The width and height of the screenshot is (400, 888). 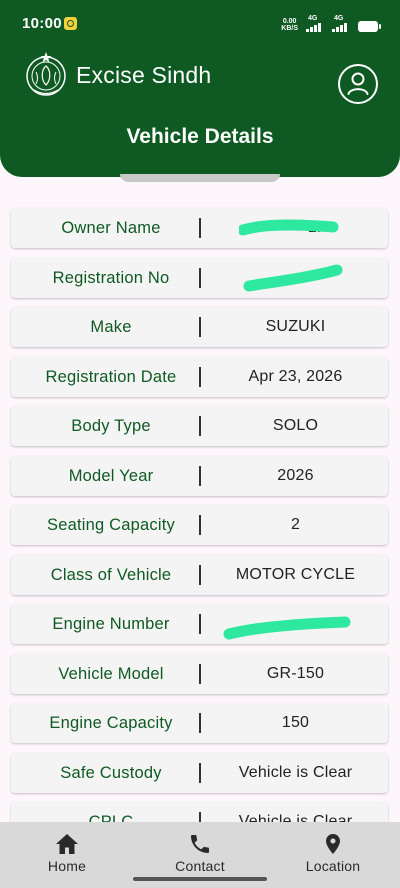 I want to click on detail-label: Vehicle Model, so click(x=111, y=673).